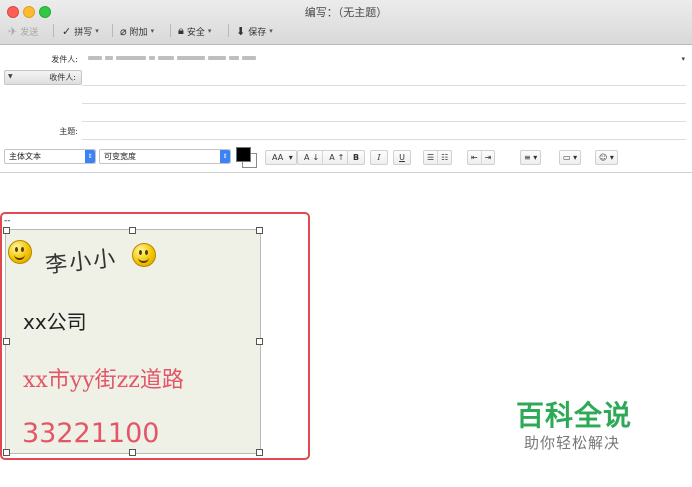 The width and height of the screenshot is (692, 487). What do you see at coordinates (43, 77) in the screenshot?
I see `address-fields-toggle: ▼ 收件人:` at bounding box center [43, 77].